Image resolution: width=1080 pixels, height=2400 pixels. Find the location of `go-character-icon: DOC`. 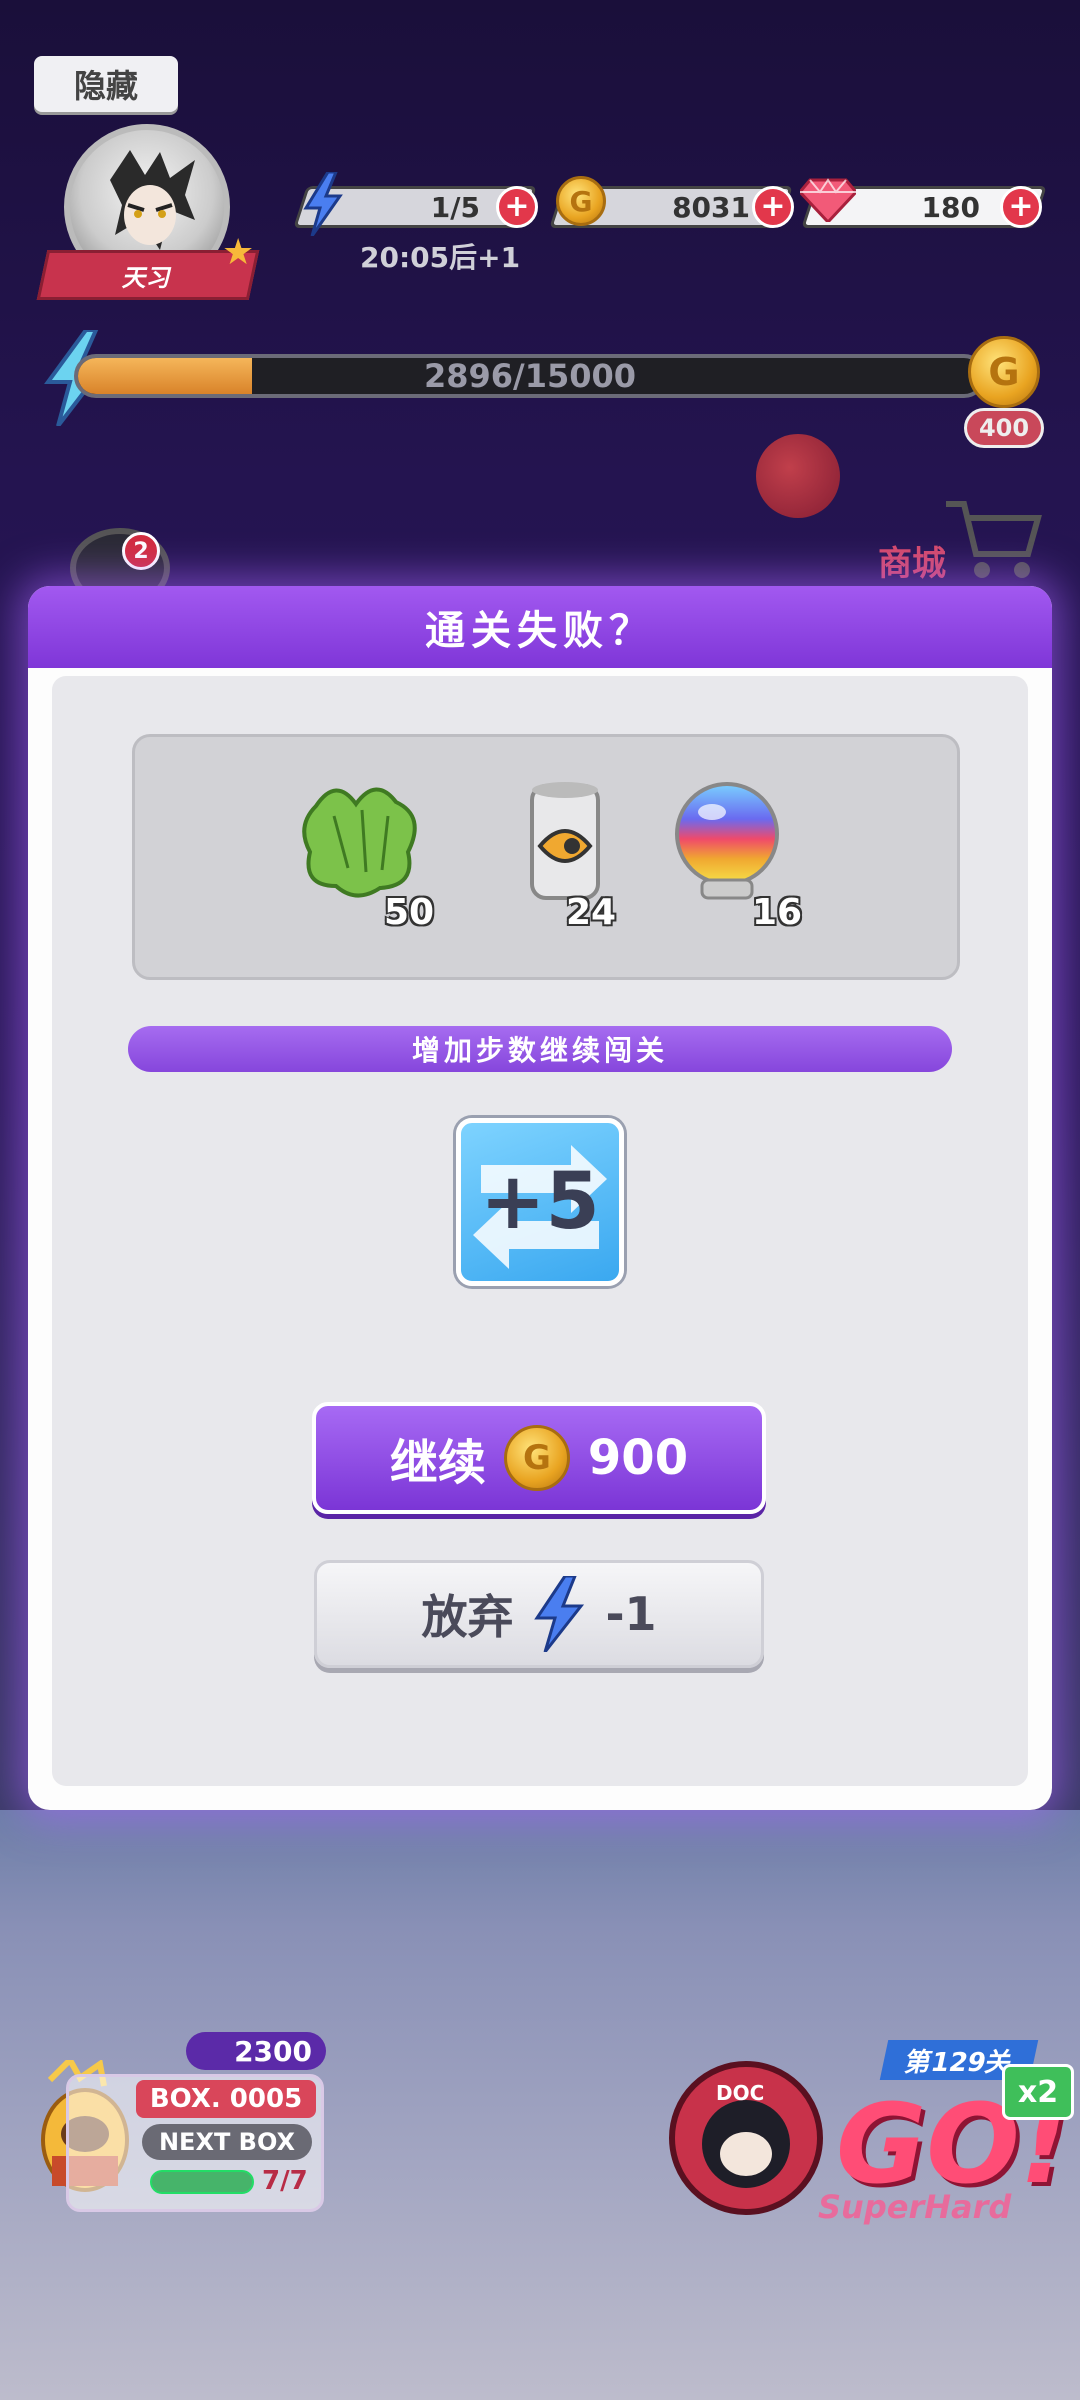

go-character-icon: DOC is located at coordinates (746, 2138).